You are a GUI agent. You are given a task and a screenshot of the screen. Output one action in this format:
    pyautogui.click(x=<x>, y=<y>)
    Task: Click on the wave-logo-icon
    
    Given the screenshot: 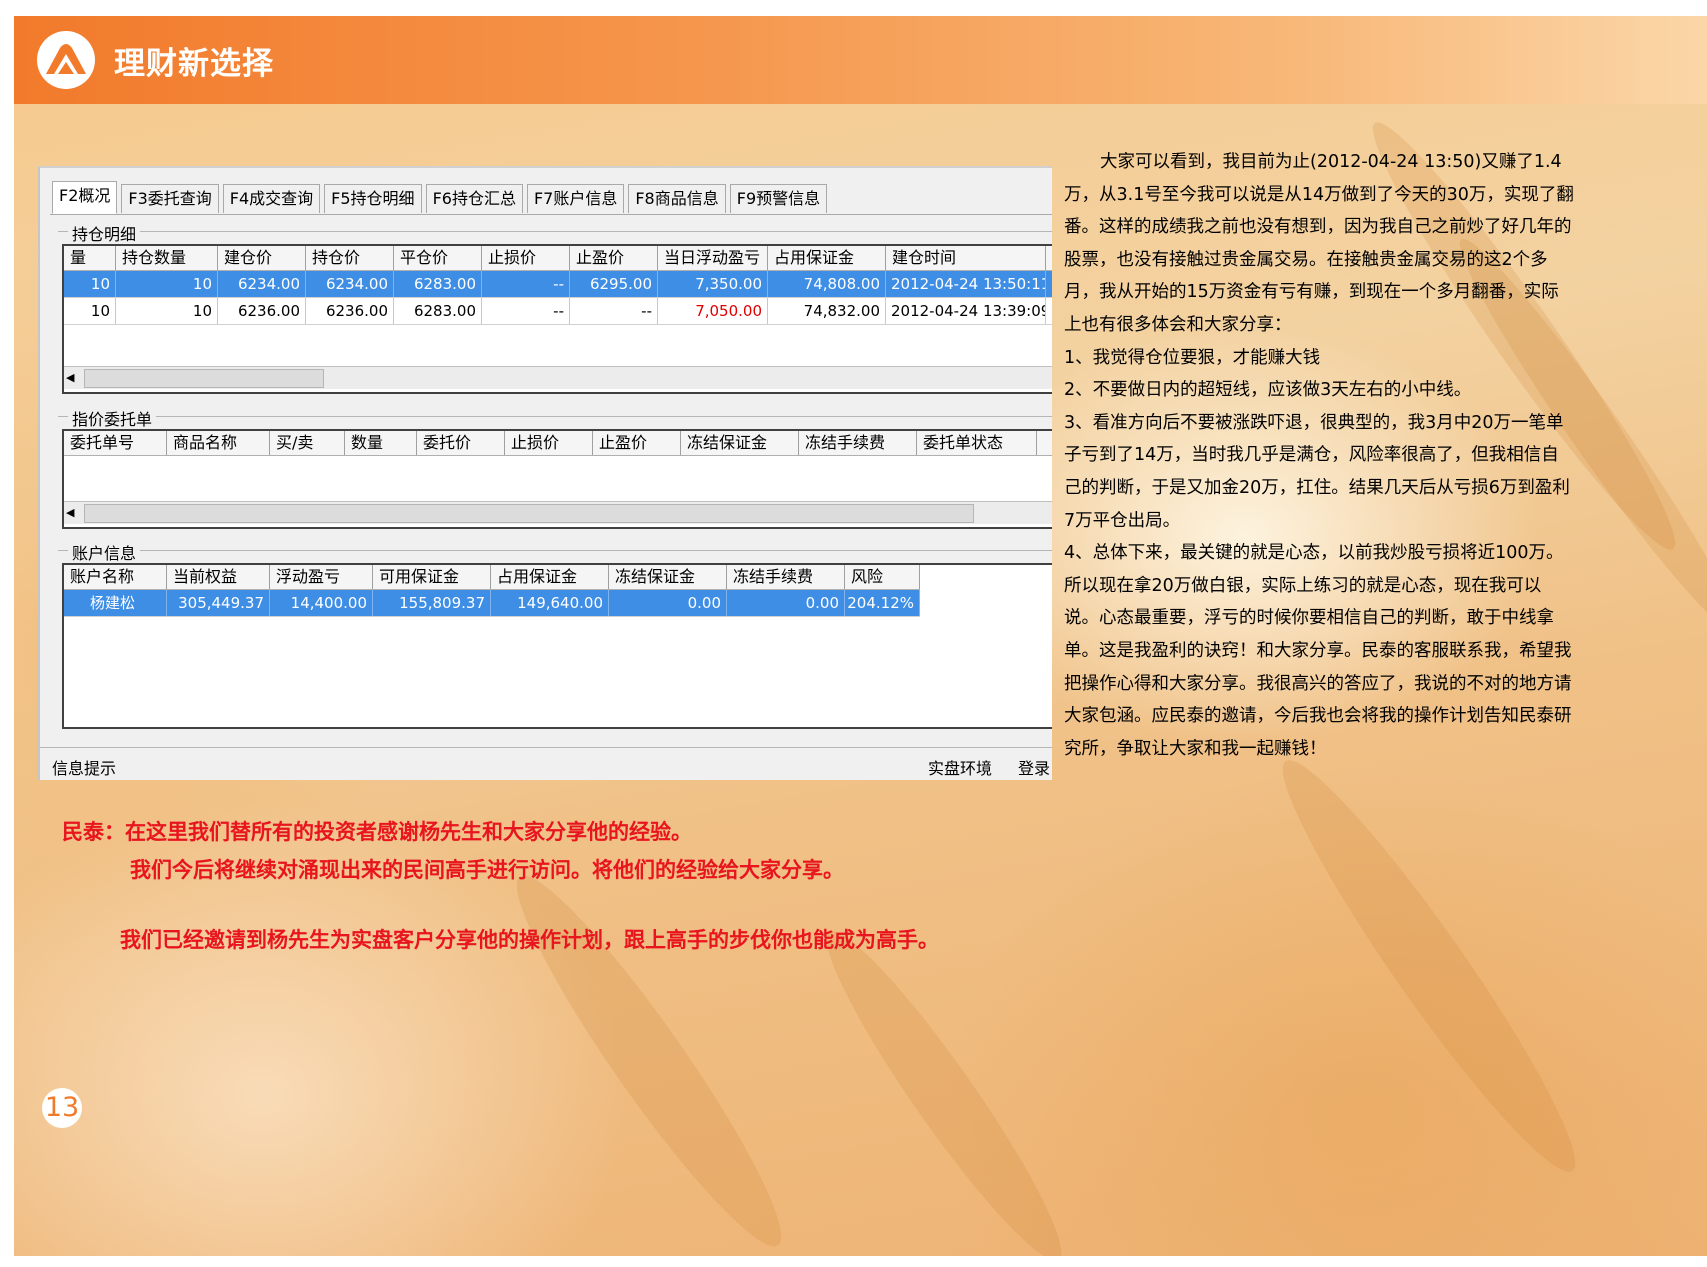 What is the action you would take?
    pyautogui.click(x=66, y=60)
    